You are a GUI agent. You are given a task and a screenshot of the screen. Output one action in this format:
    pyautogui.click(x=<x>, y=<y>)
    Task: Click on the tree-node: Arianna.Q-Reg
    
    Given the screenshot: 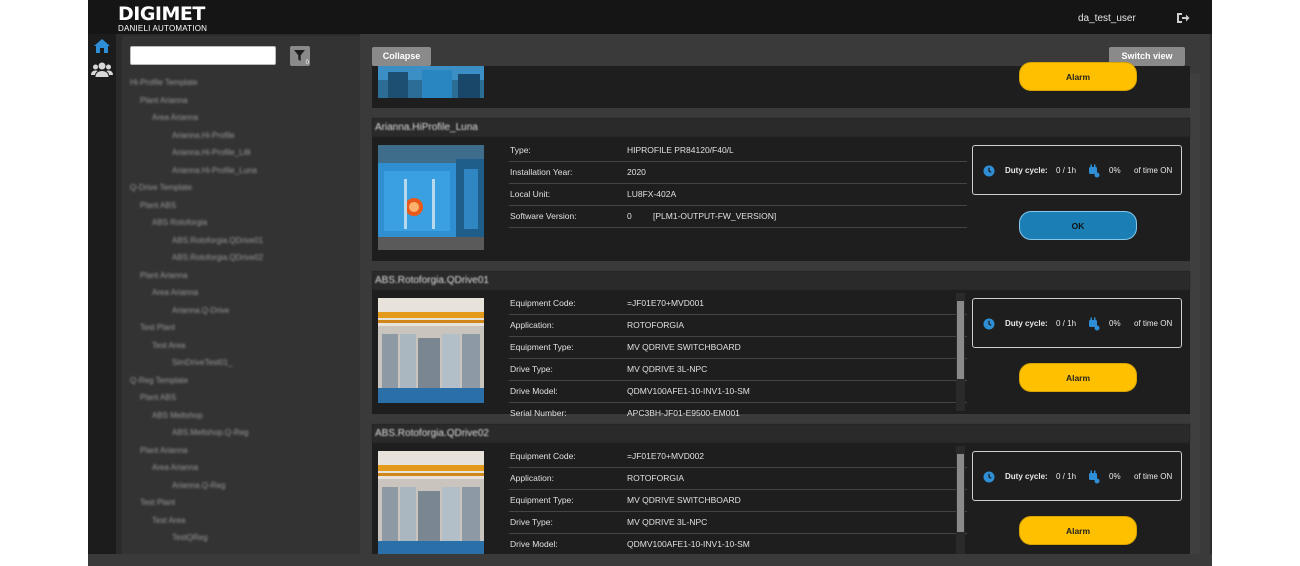 What is the action you would take?
    pyautogui.click(x=198, y=486)
    